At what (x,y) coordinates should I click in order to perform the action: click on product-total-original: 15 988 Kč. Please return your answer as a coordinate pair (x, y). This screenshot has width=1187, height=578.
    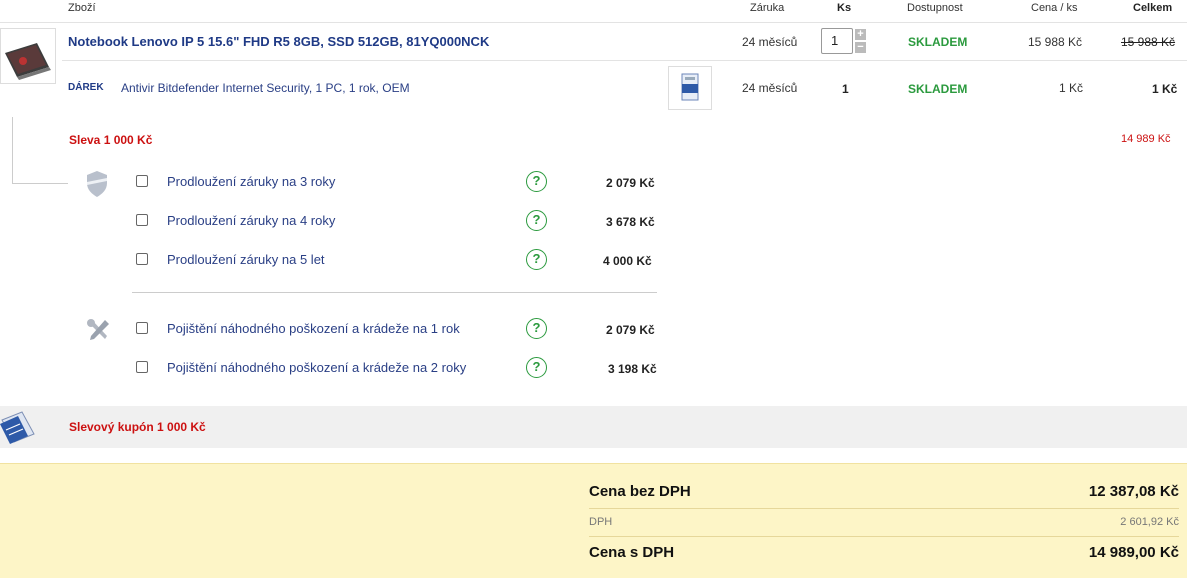
    Looking at the image, I should click on (1148, 42).